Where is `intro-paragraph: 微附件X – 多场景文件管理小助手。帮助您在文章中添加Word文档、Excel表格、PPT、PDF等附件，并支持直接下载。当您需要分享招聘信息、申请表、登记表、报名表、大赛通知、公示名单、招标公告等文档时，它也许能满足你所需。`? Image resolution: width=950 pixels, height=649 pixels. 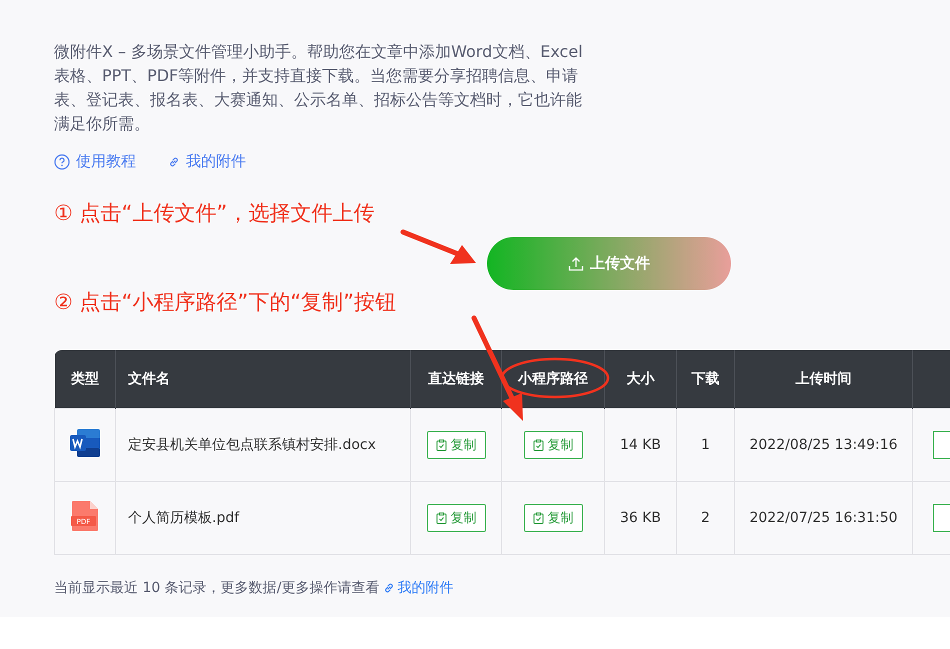
intro-paragraph: 微附件X – 多场景文件管理小助手。帮助您在文章中添加Word文档、Excel表格、PPT、PDF等附件，并支持直接下载。当您需要分享招聘信息、申请表、登记表、报名表、大赛通知、公示名单、招标公告等文档时，它也许能满足你所需。 is located at coordinates (319, 88).